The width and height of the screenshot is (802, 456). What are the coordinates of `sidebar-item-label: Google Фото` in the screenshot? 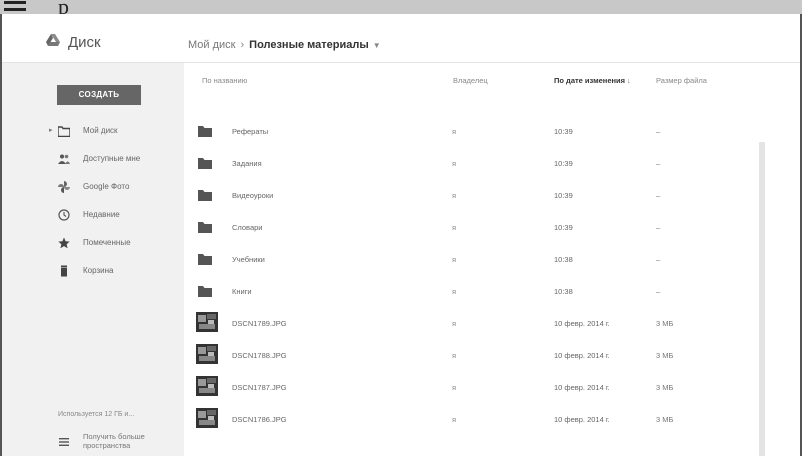 It's located at (106, 186).